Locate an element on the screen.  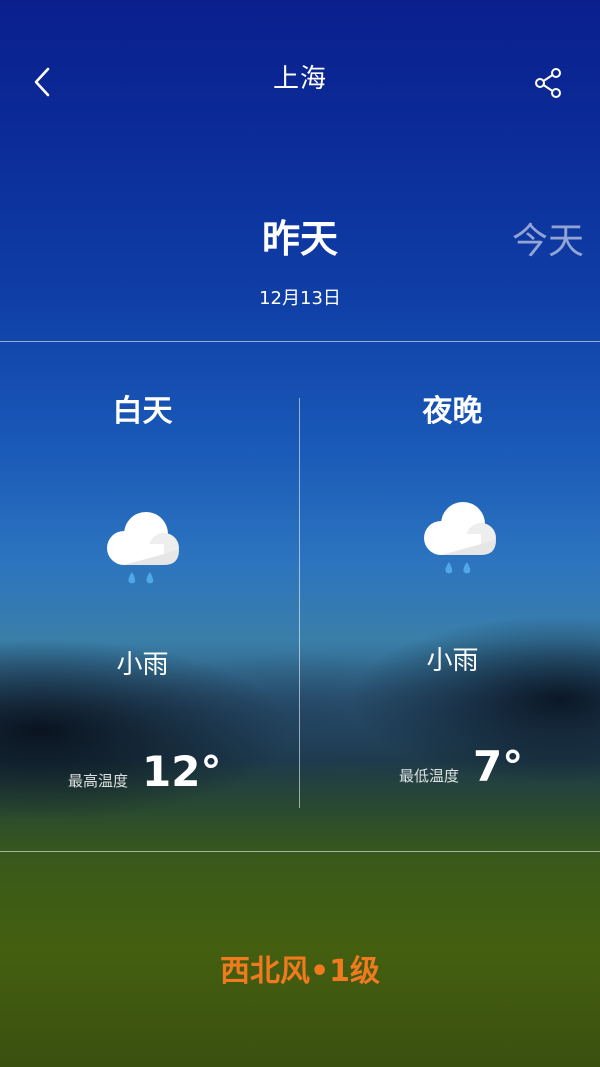
daytime-title: 白天 is located at coordinates (142, 411).